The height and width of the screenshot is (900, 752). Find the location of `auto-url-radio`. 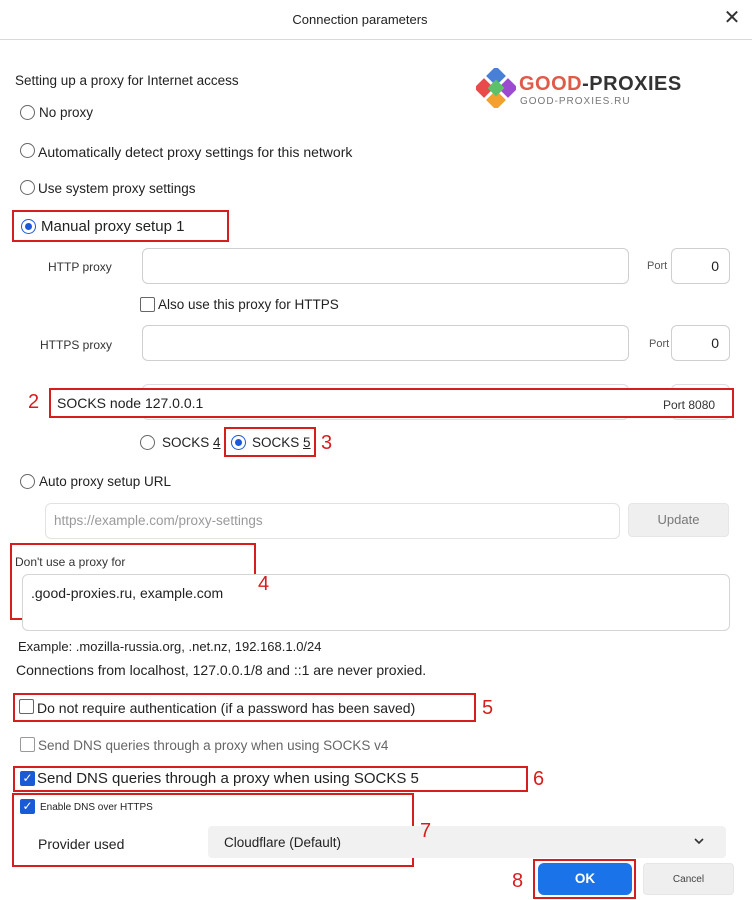

auto-url-radio is located at coordinates (27, 481).